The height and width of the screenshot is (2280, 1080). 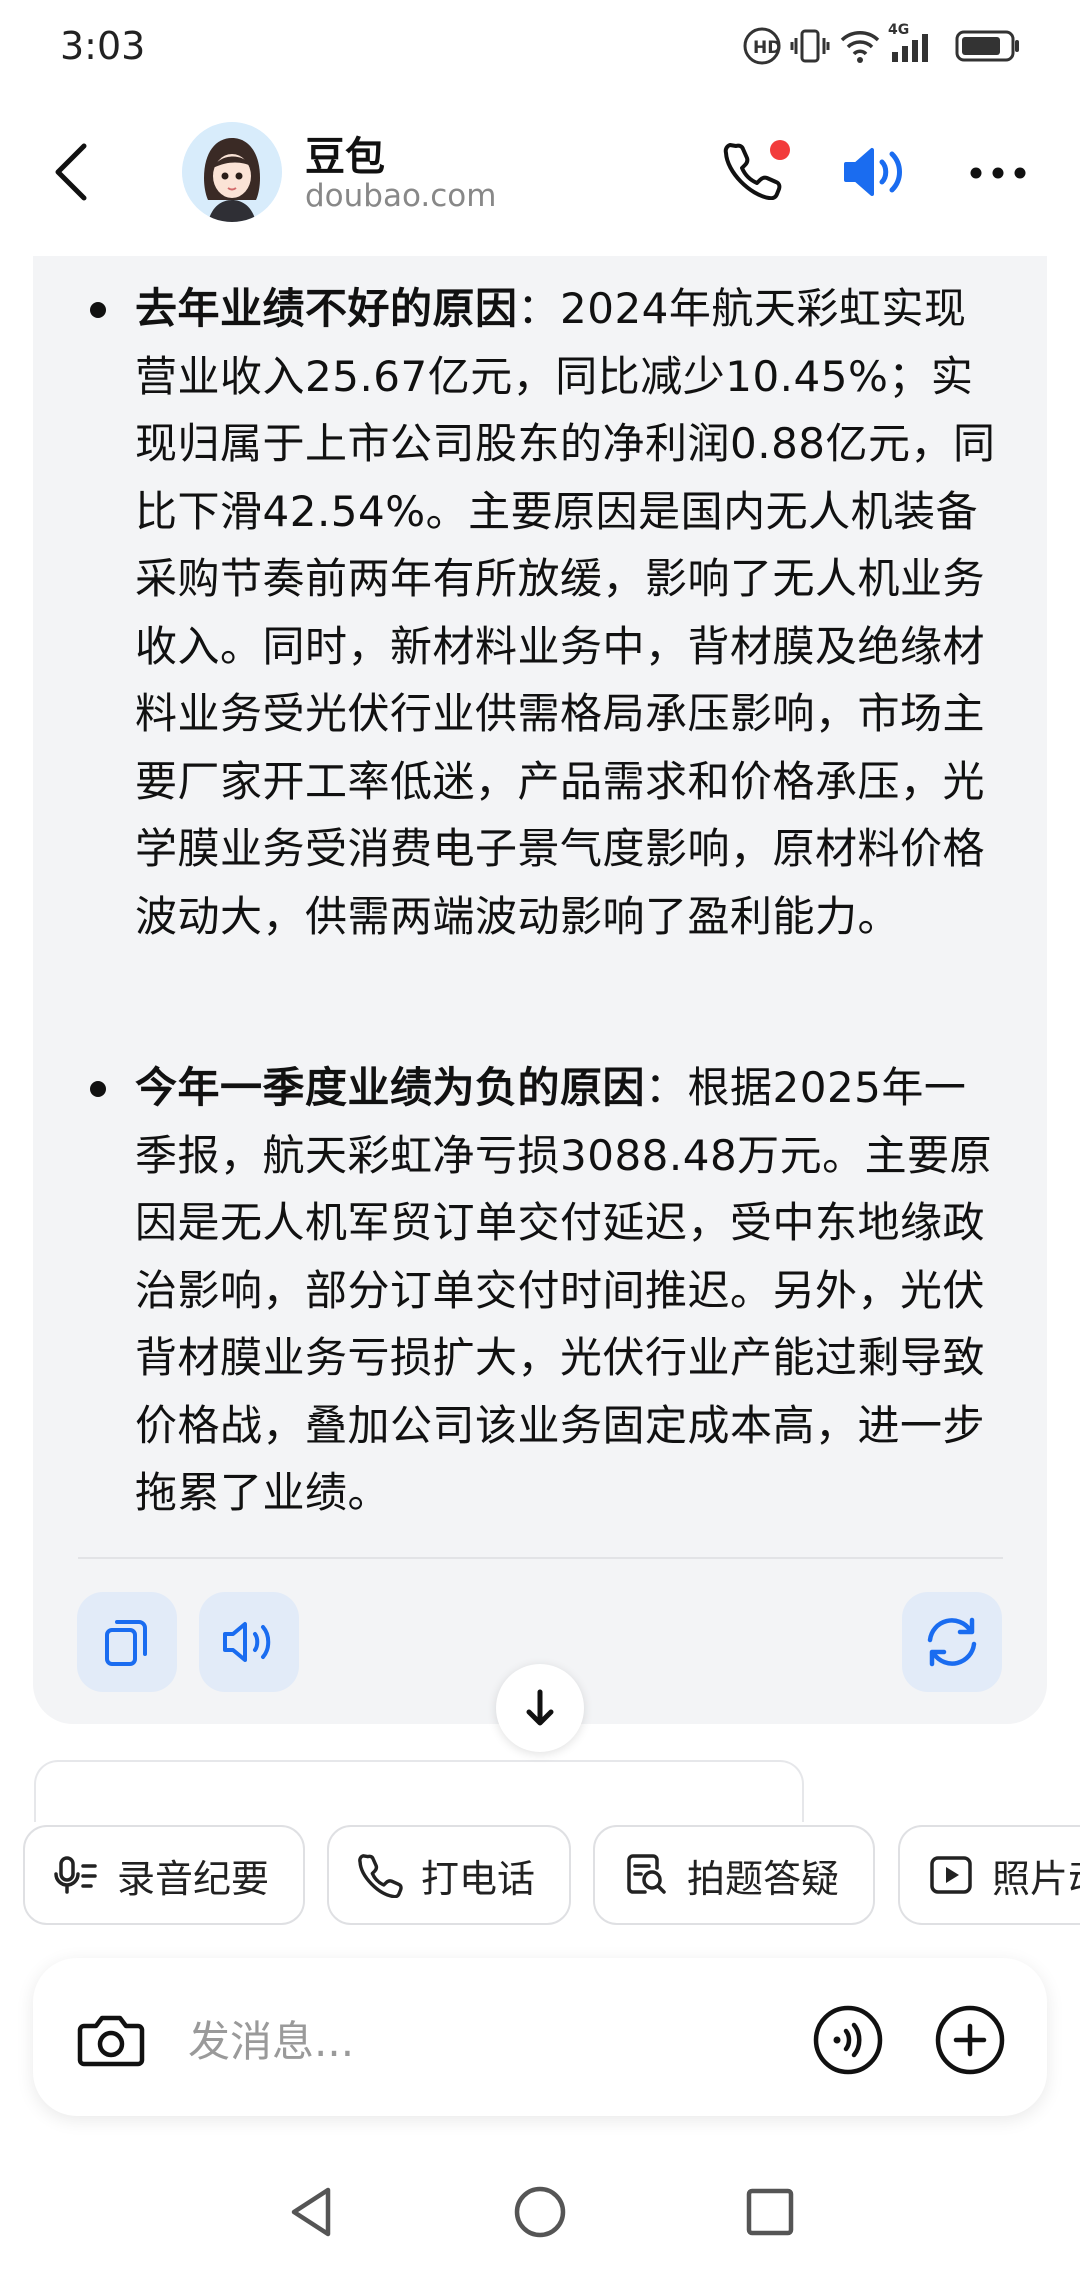 I want to click on chip-phone-call: 打电话, so click(x=449, y=1875).